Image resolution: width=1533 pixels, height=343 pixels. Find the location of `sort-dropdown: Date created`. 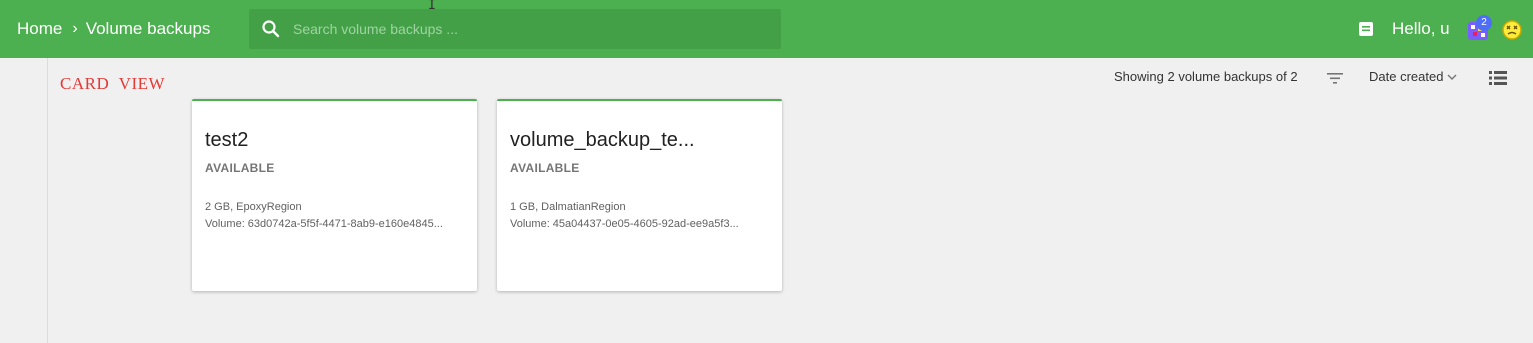

sort-dropdown: Date created is located at coordinates (1413, 76).